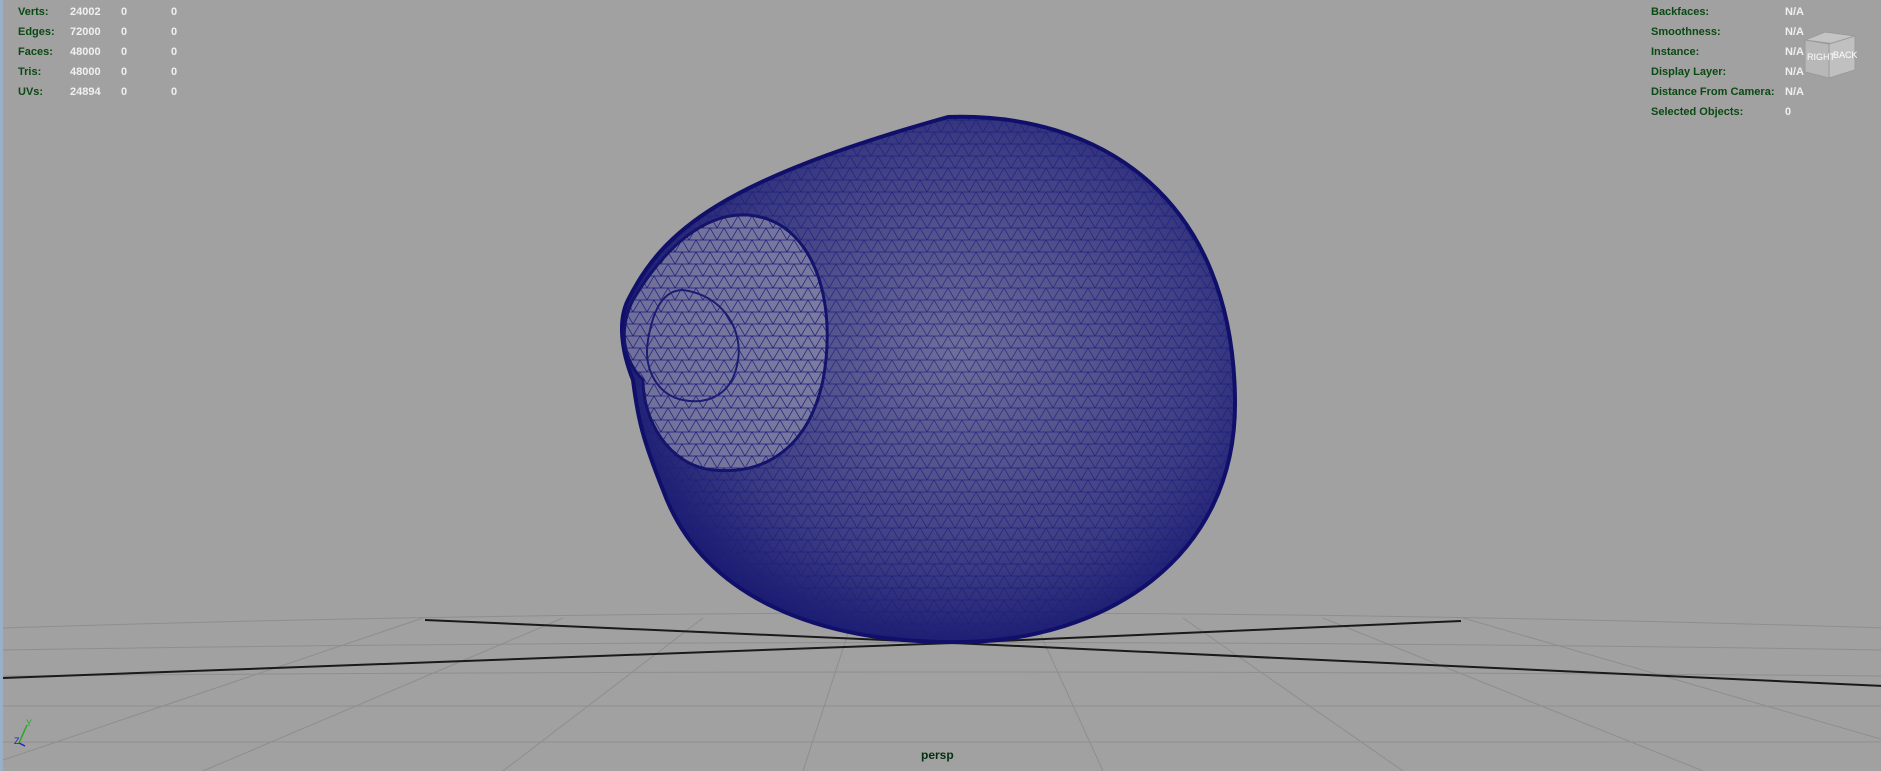  What do you see at coordinates (1788, 112) in the screenshot?
I see `hud-value: 0` at bounding box center [1788, 112].